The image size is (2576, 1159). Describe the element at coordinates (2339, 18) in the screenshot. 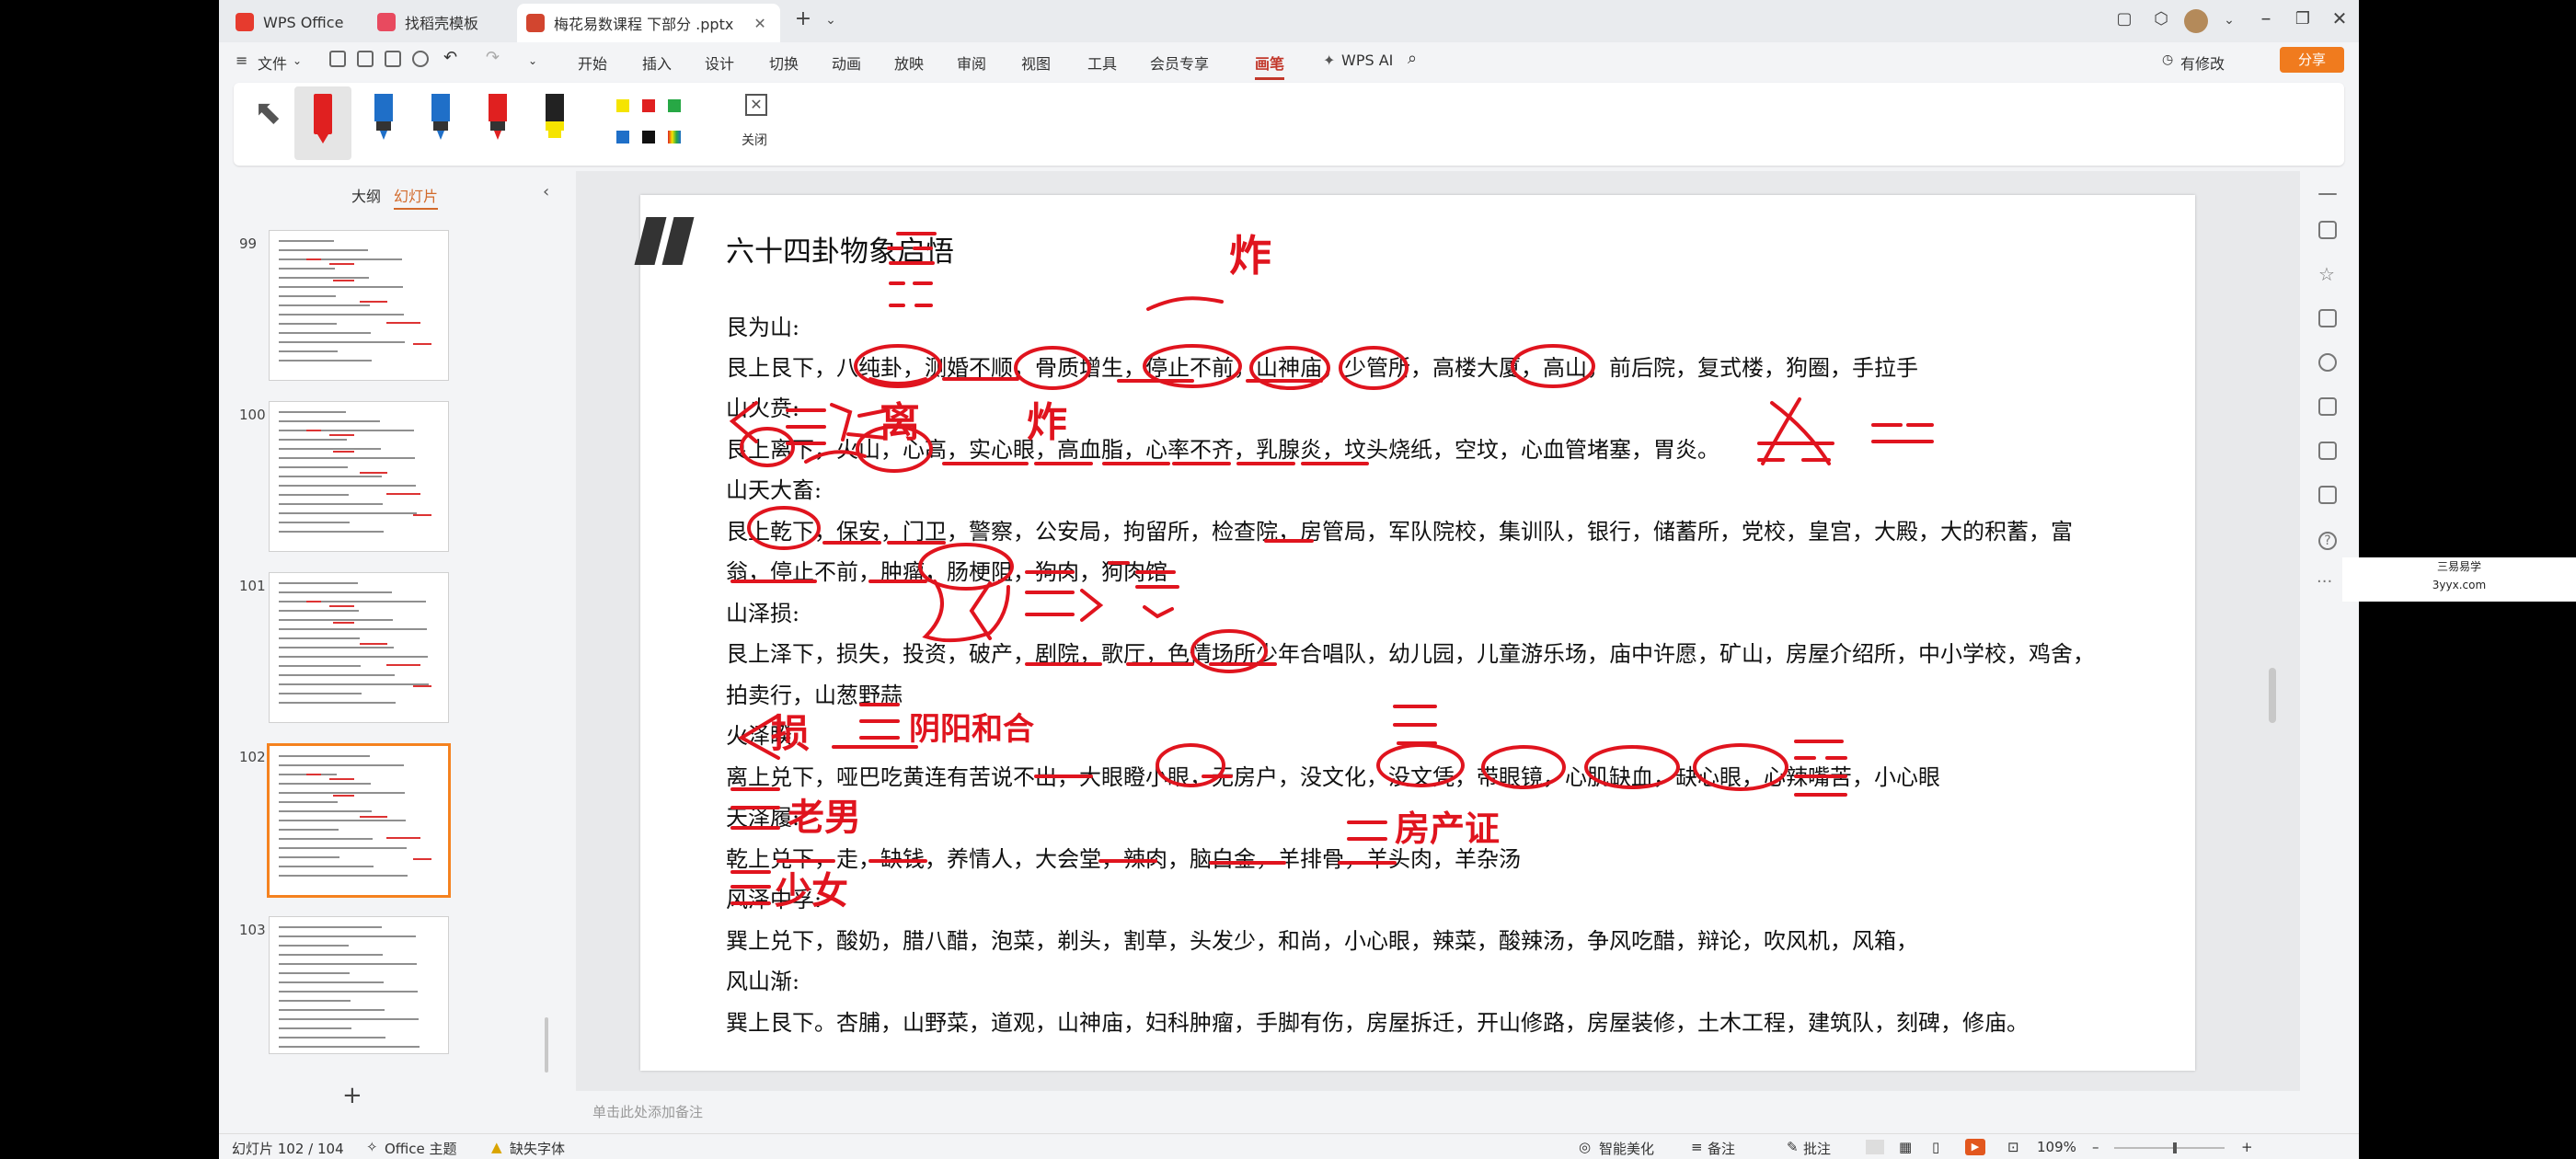

I see `close-window-icon: ✕` at that location.